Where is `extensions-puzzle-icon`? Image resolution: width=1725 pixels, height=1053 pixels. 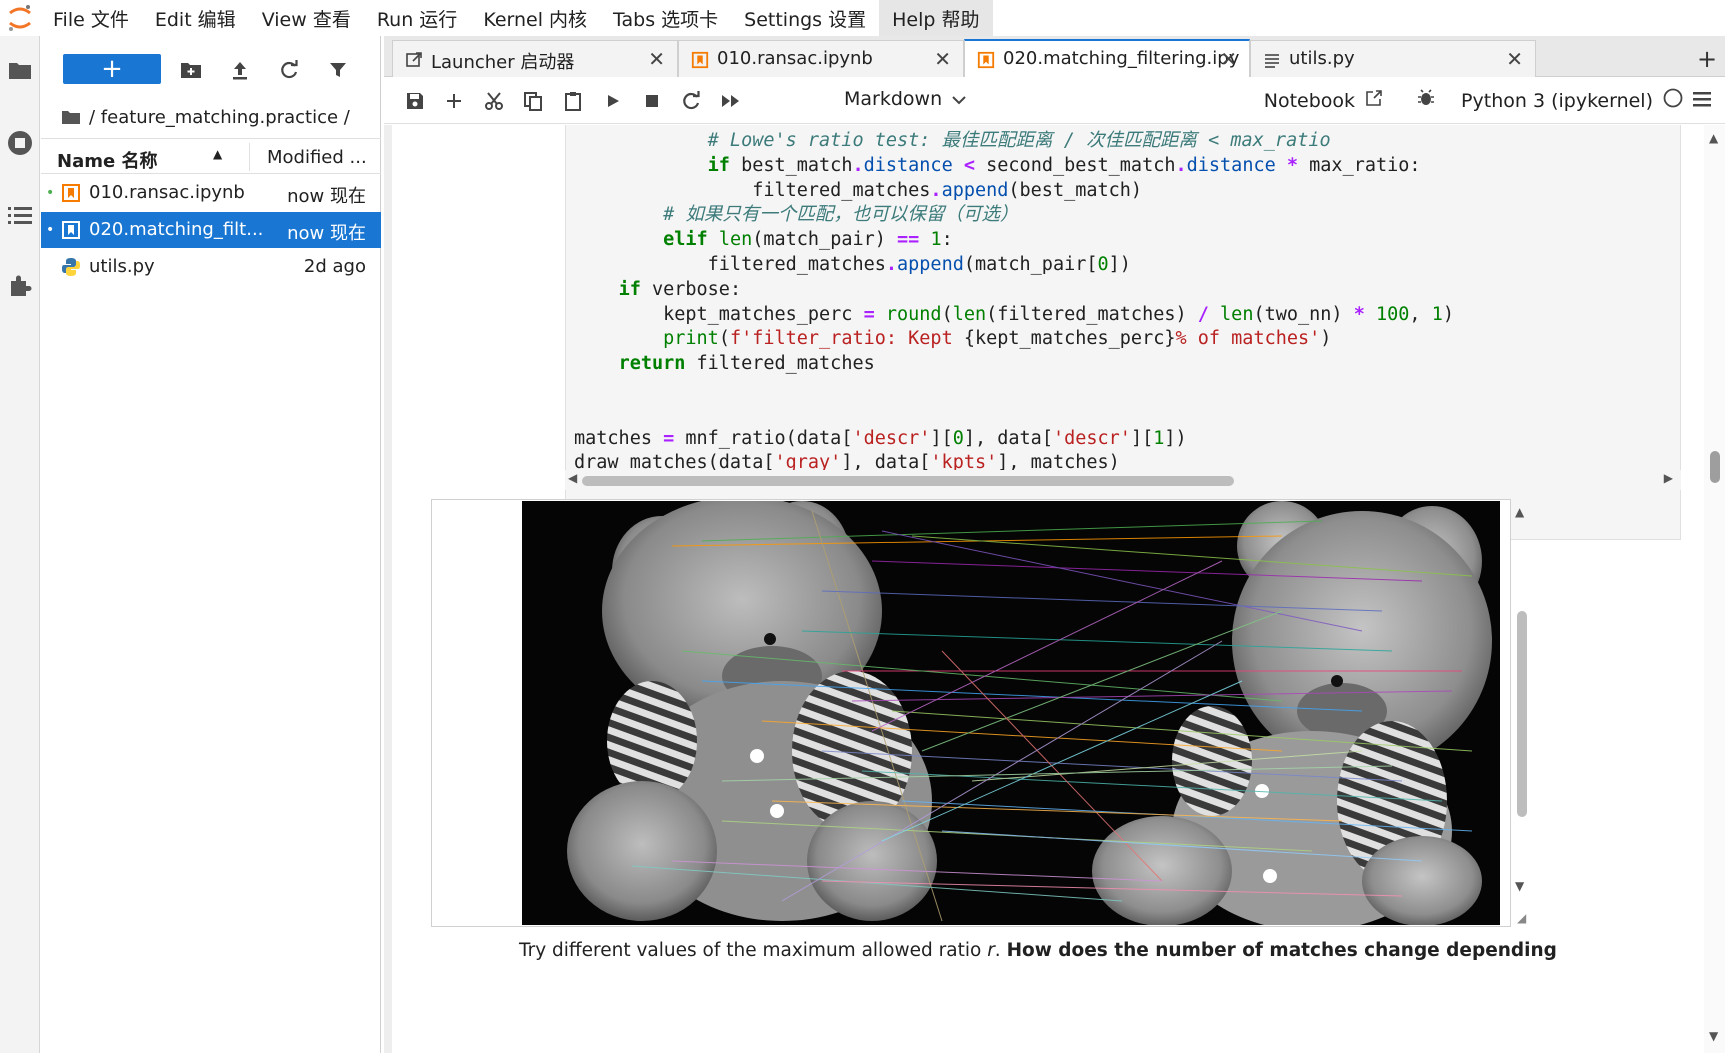 extensions-puzzle-icon is located at coordinates (20, 286).